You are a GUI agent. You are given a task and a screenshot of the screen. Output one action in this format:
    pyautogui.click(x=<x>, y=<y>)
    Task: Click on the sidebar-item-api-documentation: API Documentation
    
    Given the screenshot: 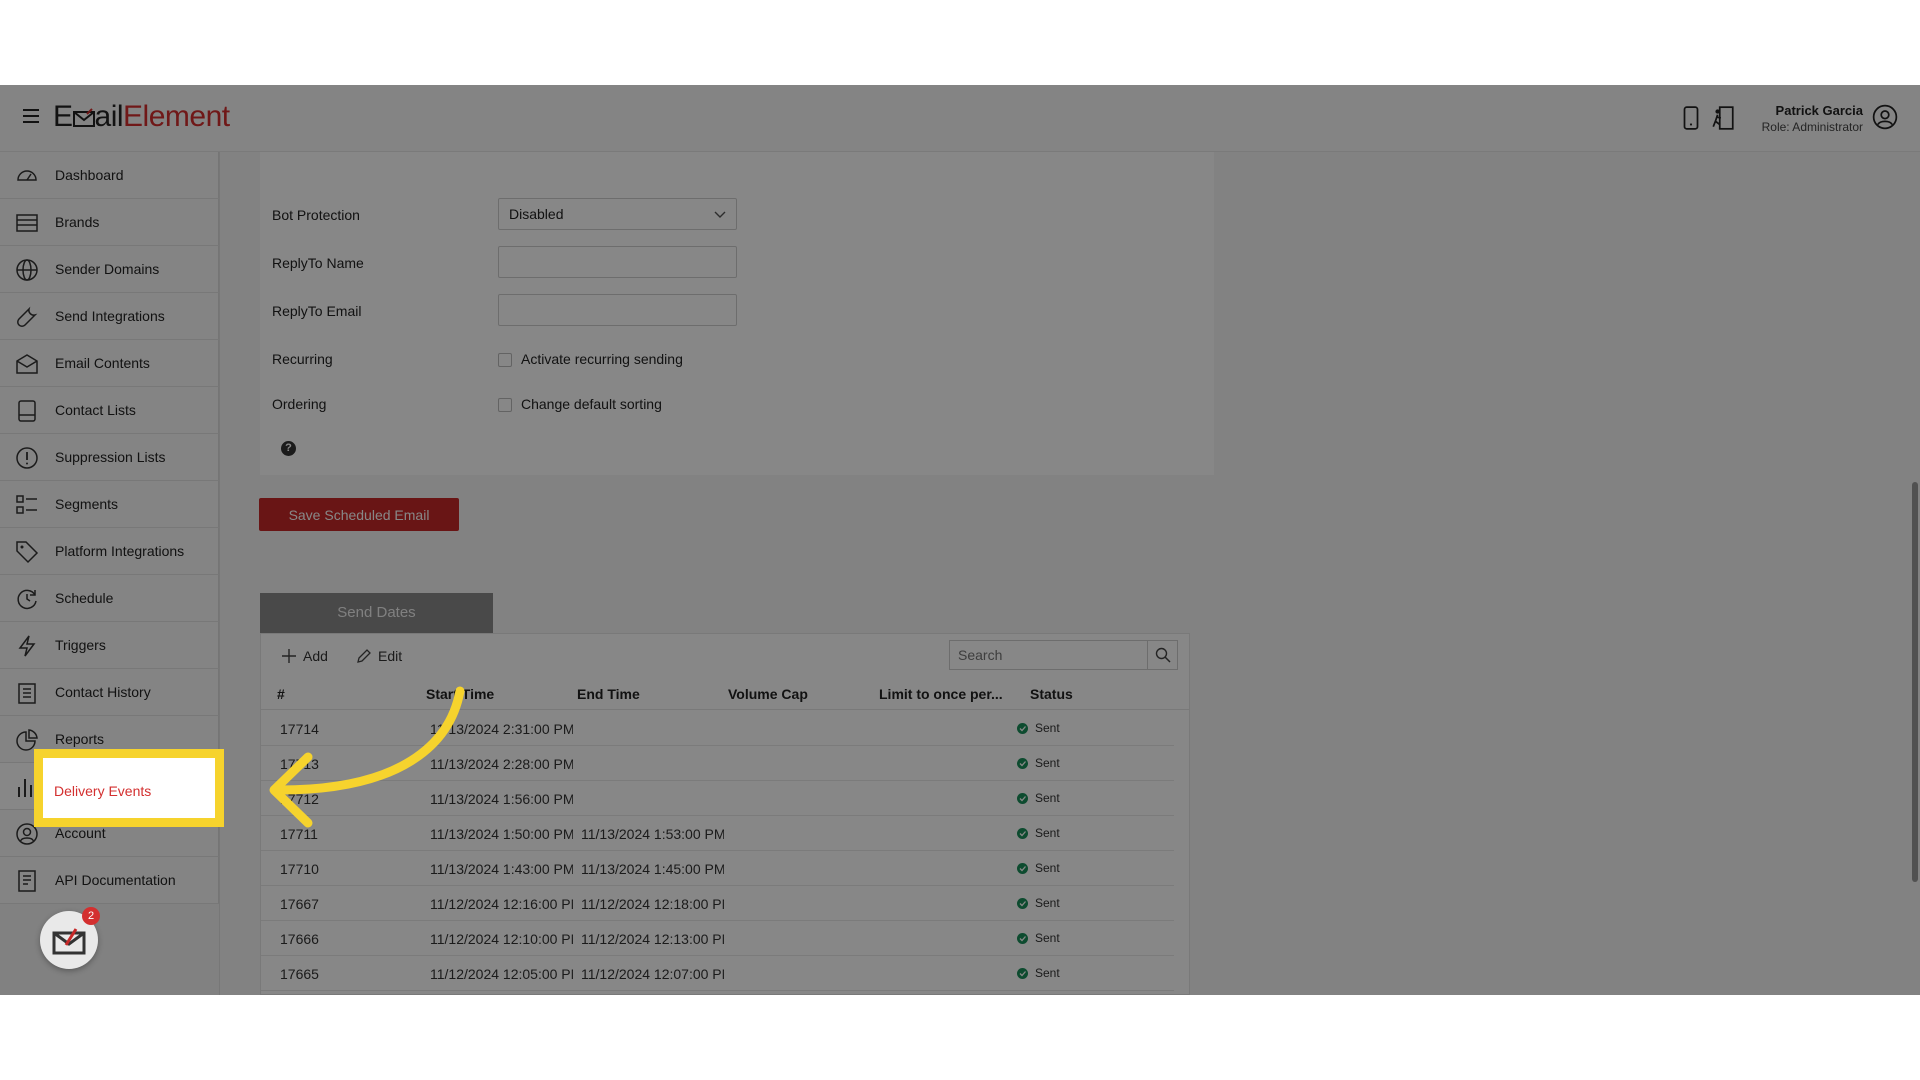 What is the action you would take?
    pyautogui.click(x=109, y=880)
    